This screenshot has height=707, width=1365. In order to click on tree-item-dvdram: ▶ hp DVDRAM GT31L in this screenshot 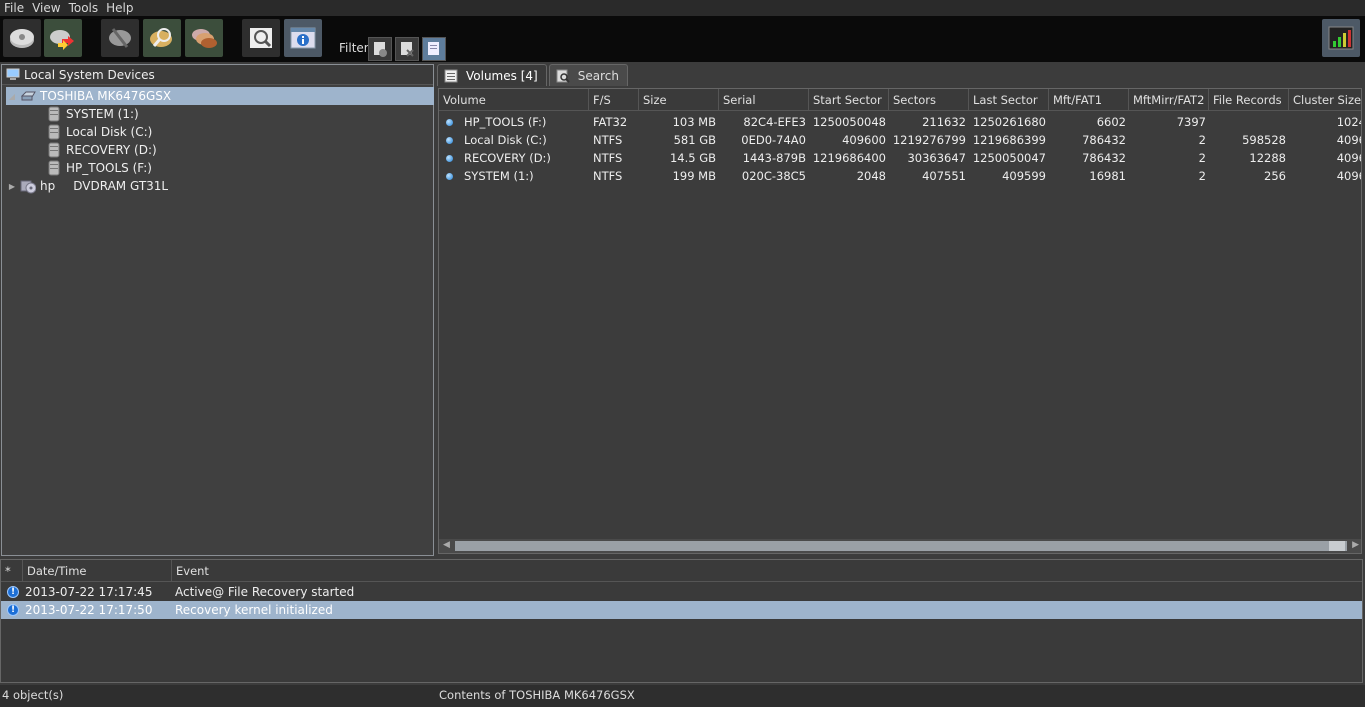, I will do `click(87, 186)`.